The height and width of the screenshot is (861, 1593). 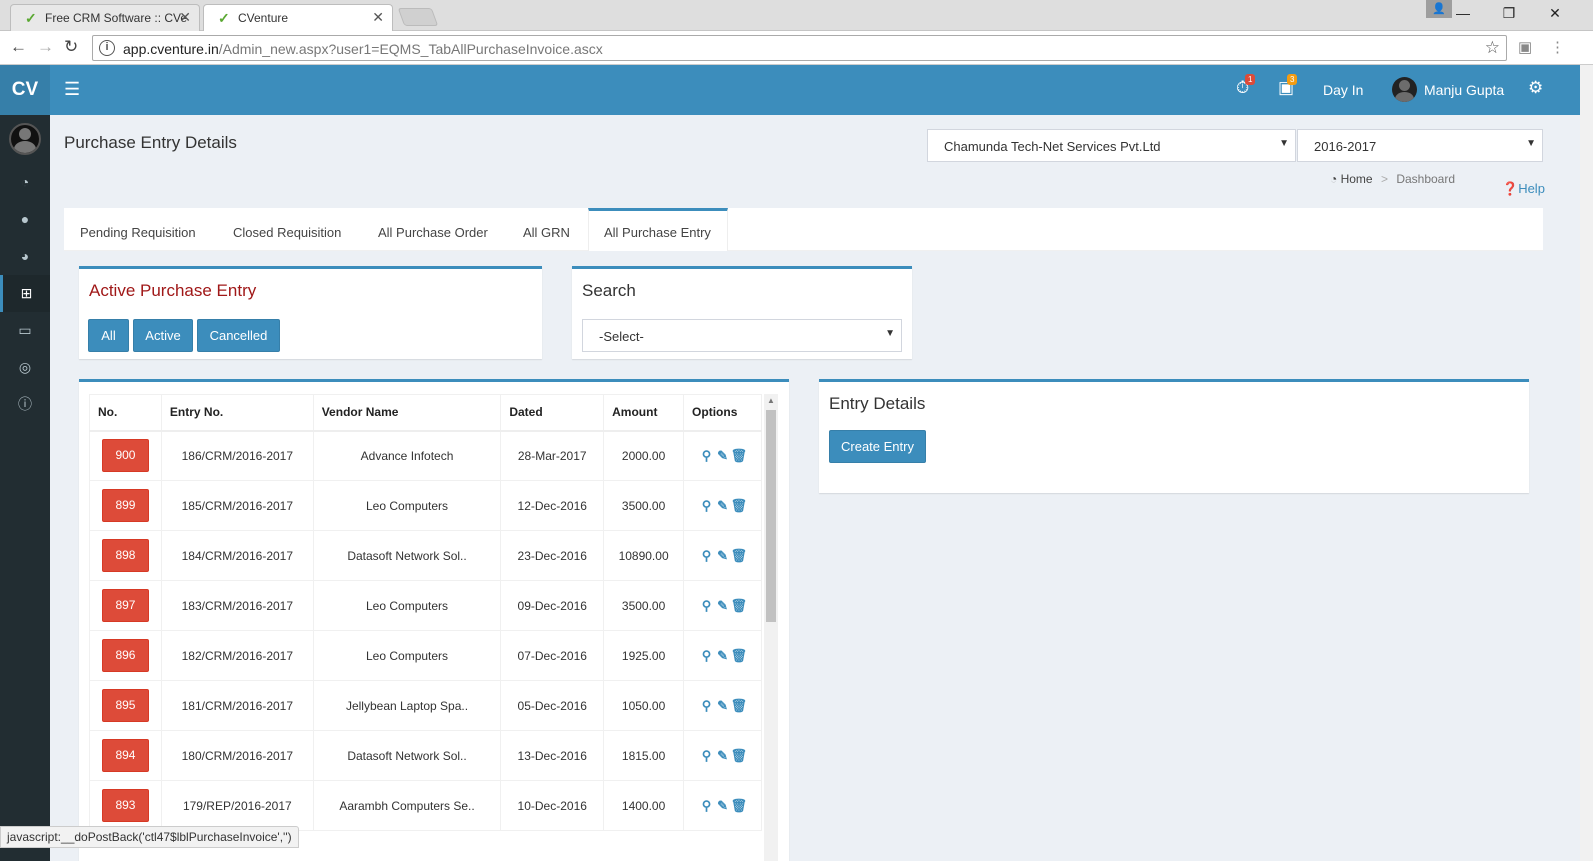 I want to click on app-header: CV ☰ ⏱ 1 ▣ 3 Day In Manju Gupta ⚙, so click(x=790, y=90).